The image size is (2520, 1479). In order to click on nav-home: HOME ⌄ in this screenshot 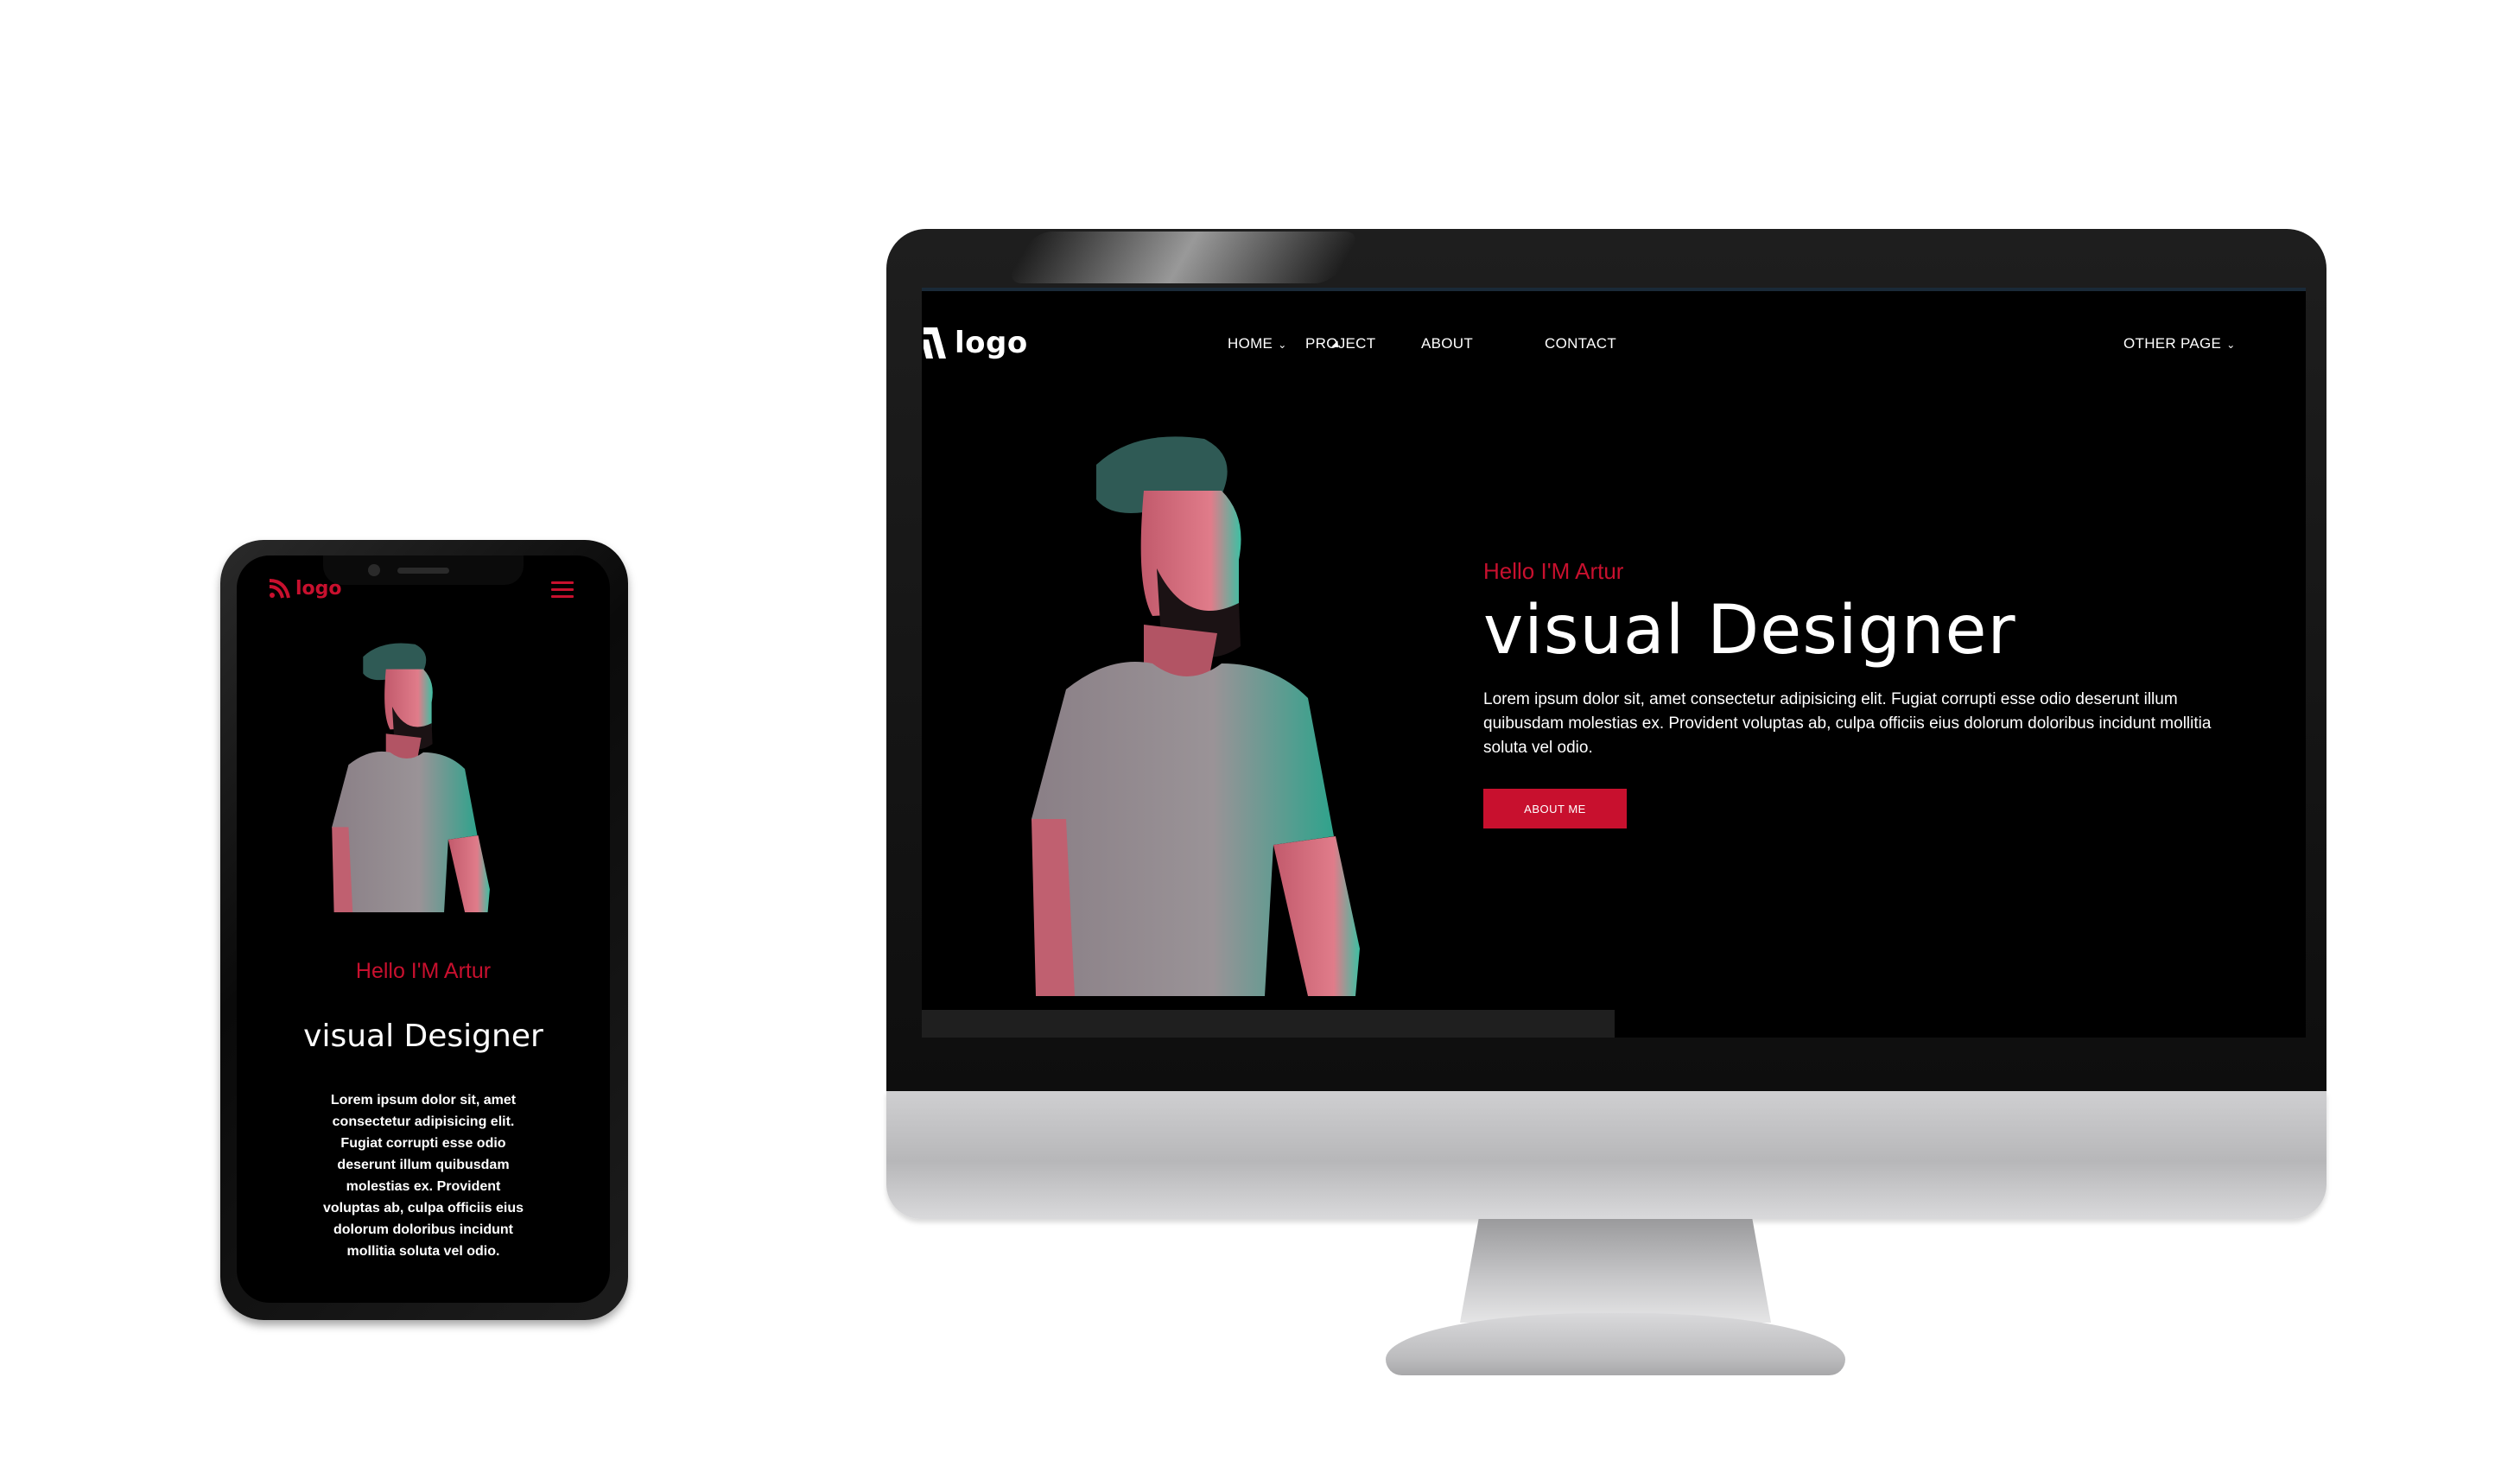, I will do `click(1257, 343)`.